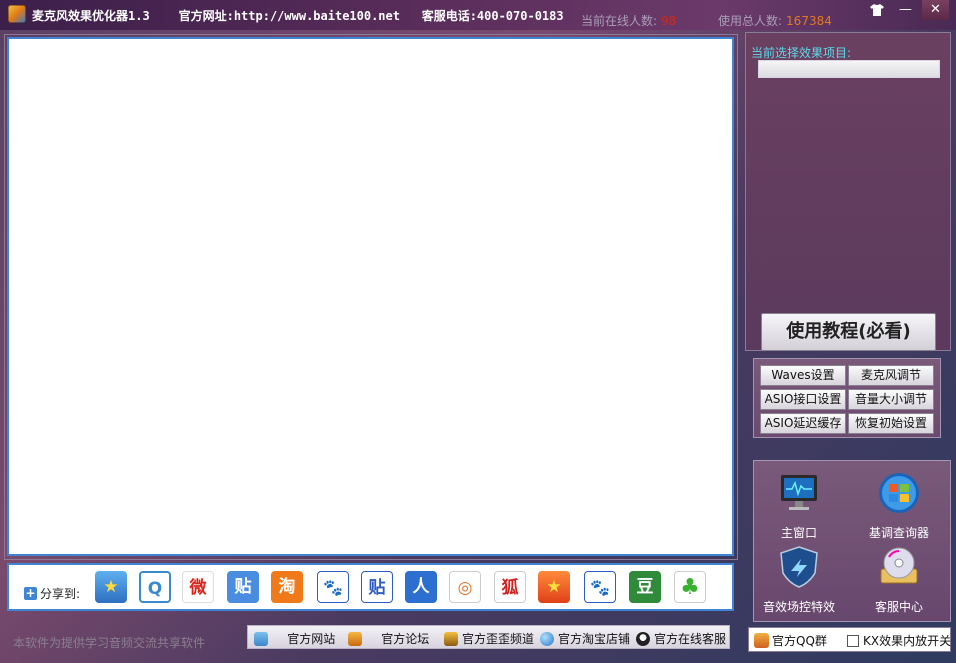  Describe the element at coordinates (643, 638) in the screenshot. I see `qq-penguin-icon` at that location.